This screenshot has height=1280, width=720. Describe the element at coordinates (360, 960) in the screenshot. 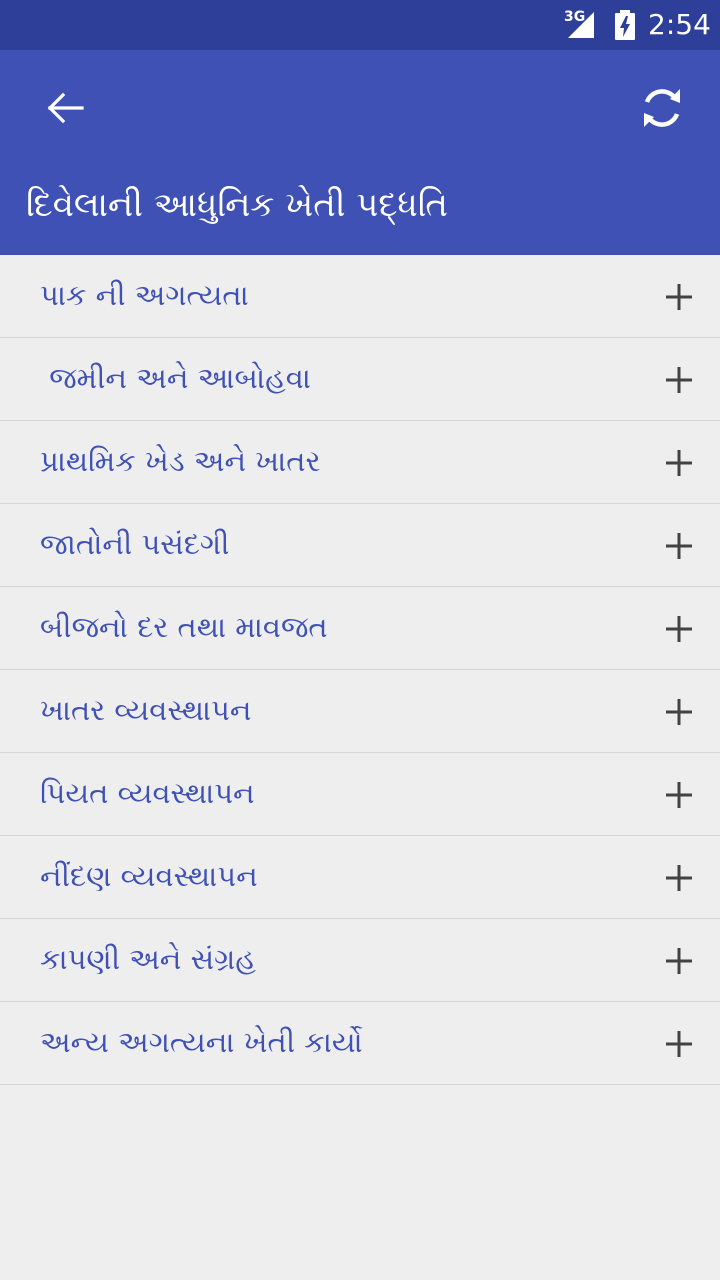

I see `list-item: કાપણી અને સંગ્રહ` at that location.